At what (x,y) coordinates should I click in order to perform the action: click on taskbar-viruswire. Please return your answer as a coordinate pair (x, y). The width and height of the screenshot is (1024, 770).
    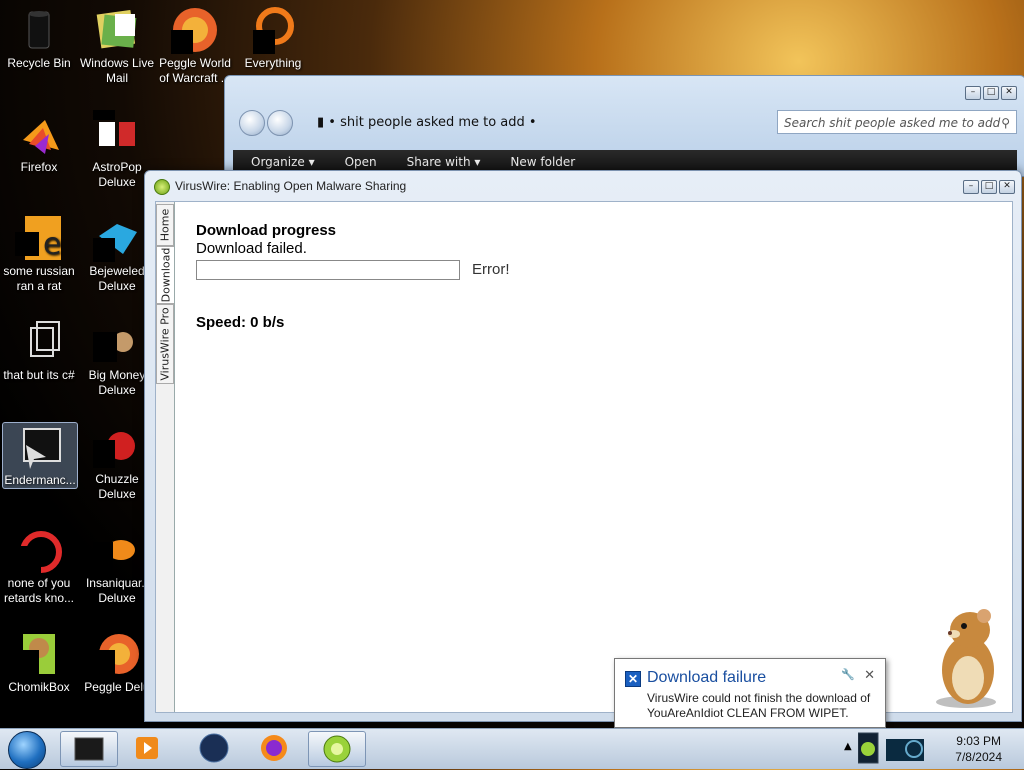
    Looking at the image, I should click on (337, 749).